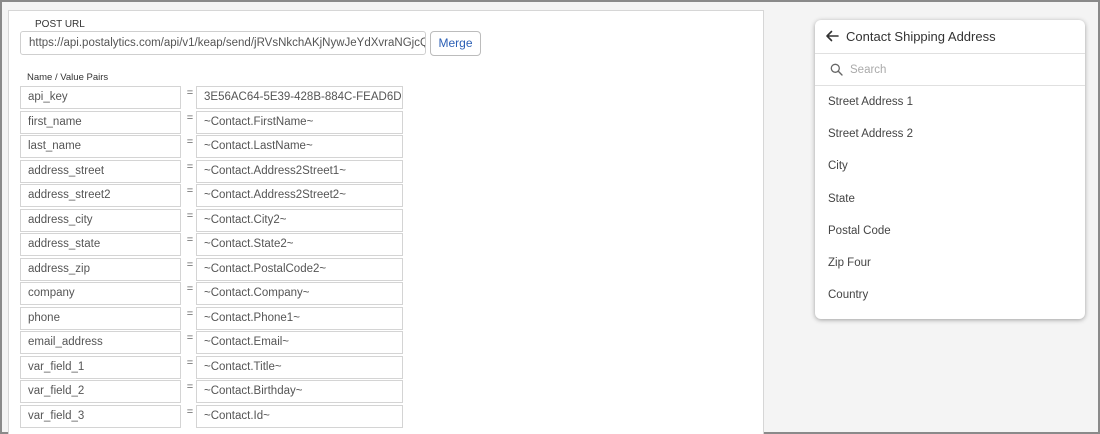 Image resolution: width=1100 pixels, height=434 pixels. What do you see at coordinates (100, 146) in the screenshot?
I see `pair-key-input: last_name` at bounding box center [100, 146].